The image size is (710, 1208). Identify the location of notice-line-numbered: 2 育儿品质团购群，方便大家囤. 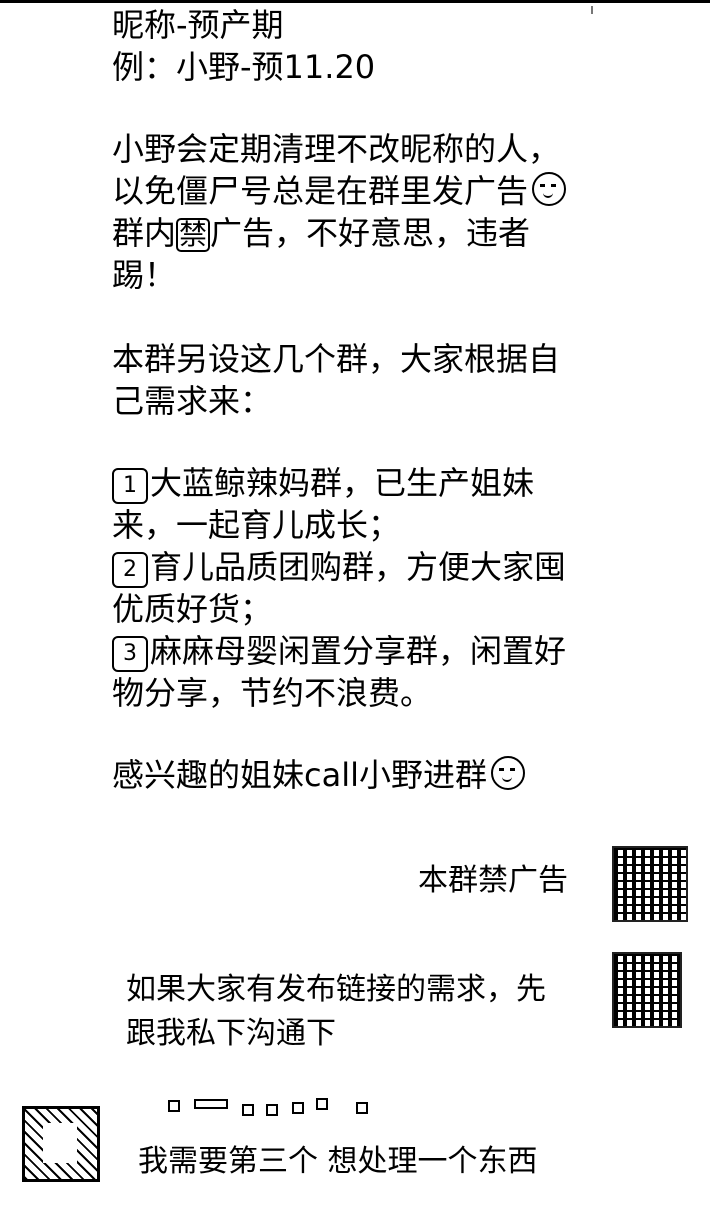
(339, 567).